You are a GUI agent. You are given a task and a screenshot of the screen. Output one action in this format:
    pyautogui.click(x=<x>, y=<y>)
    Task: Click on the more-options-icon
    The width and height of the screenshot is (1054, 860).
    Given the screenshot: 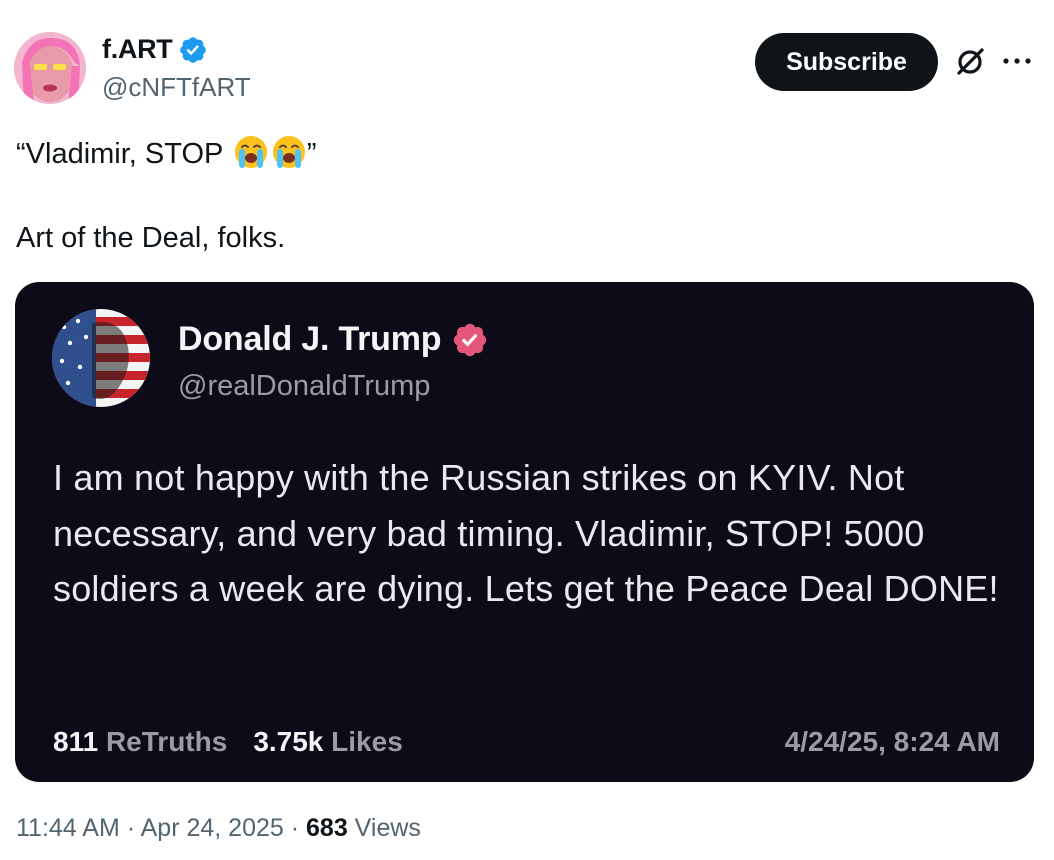 What is the action you would take?
    pyautogui.click(x=1017, y=61)
    